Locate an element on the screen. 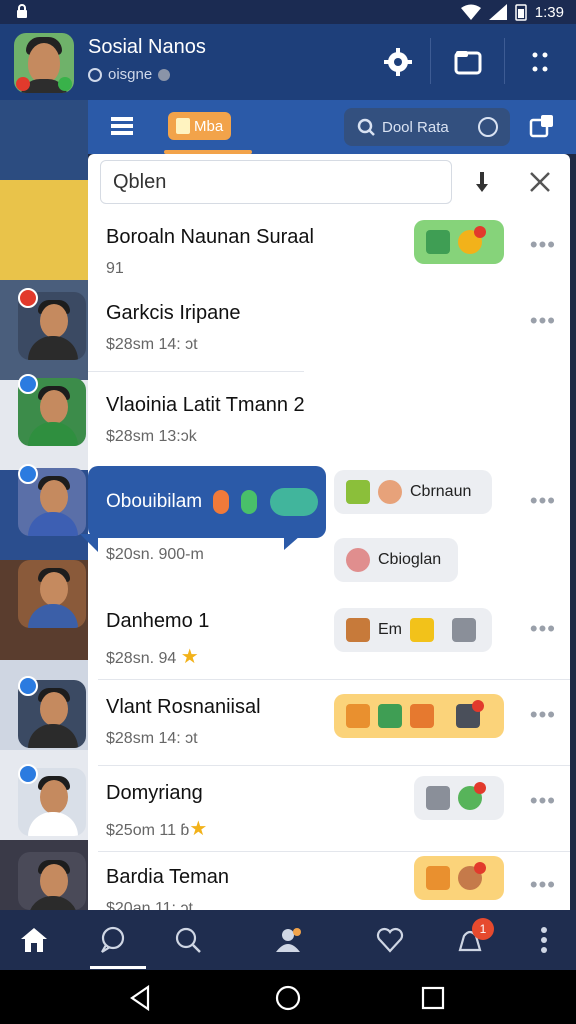 The image size is (576, 1024). list-icon is located at coordinates (122, 126).